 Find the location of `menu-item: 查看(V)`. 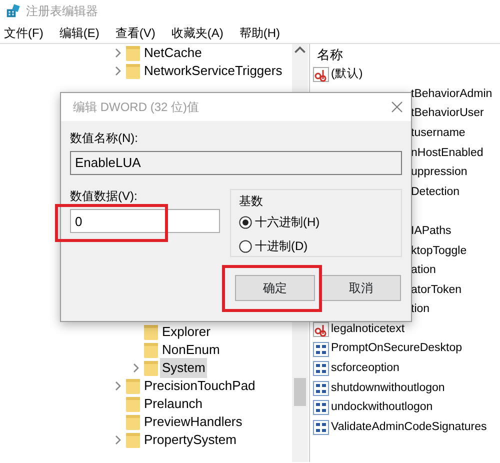

menu-item: 查看(V) is located at coordinates (135, 33).